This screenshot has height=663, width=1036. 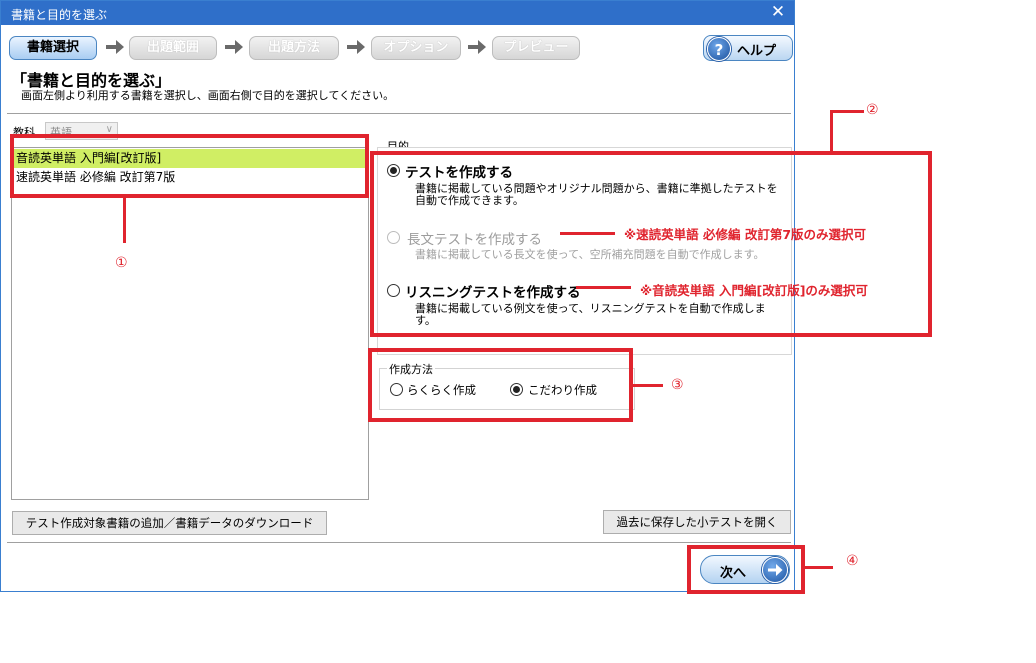 What do you see at coordinates (53, 48) in the screenshot?
I see `step-book-select: 書籍選択` at bounding box center [53, 48].